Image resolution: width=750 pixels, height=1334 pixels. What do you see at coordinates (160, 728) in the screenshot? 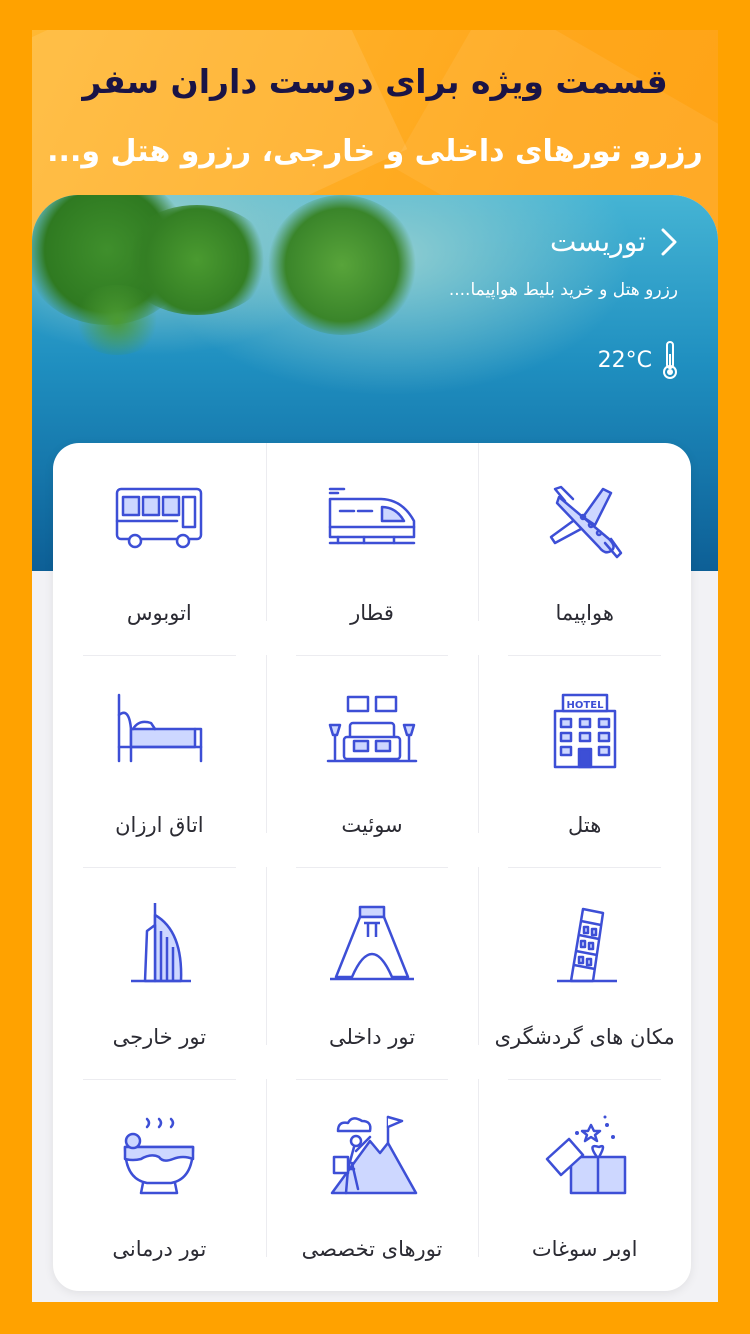
I see `bed-icon` at bounding box center [160, 728].